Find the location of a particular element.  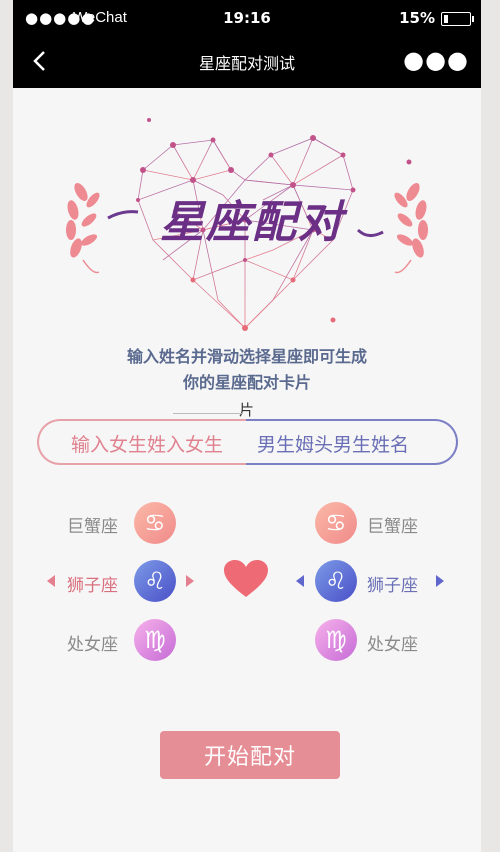

hero-title: 星座配对 is located at coordinates (252, 222).